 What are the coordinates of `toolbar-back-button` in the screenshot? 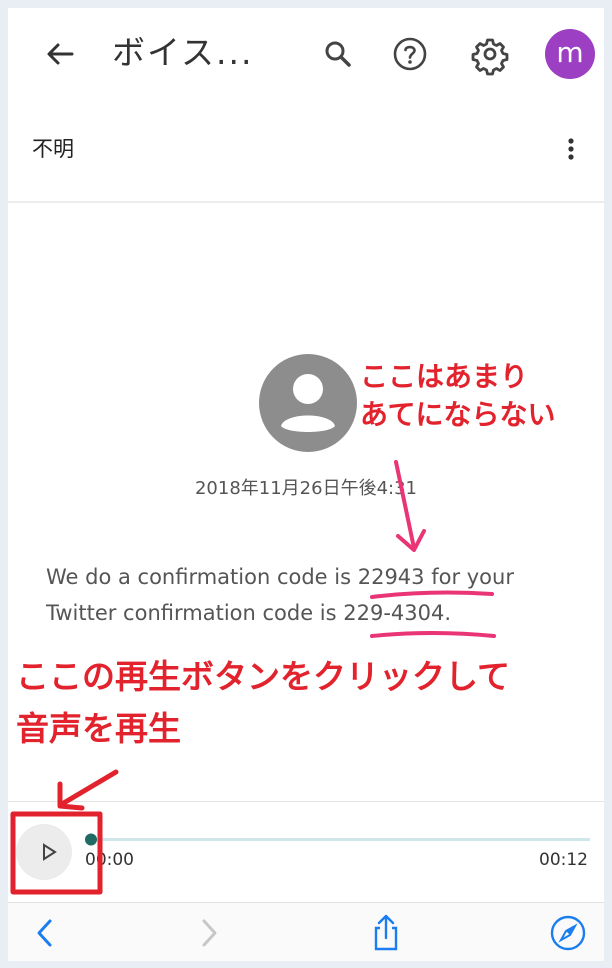 It's located at (46, 933).